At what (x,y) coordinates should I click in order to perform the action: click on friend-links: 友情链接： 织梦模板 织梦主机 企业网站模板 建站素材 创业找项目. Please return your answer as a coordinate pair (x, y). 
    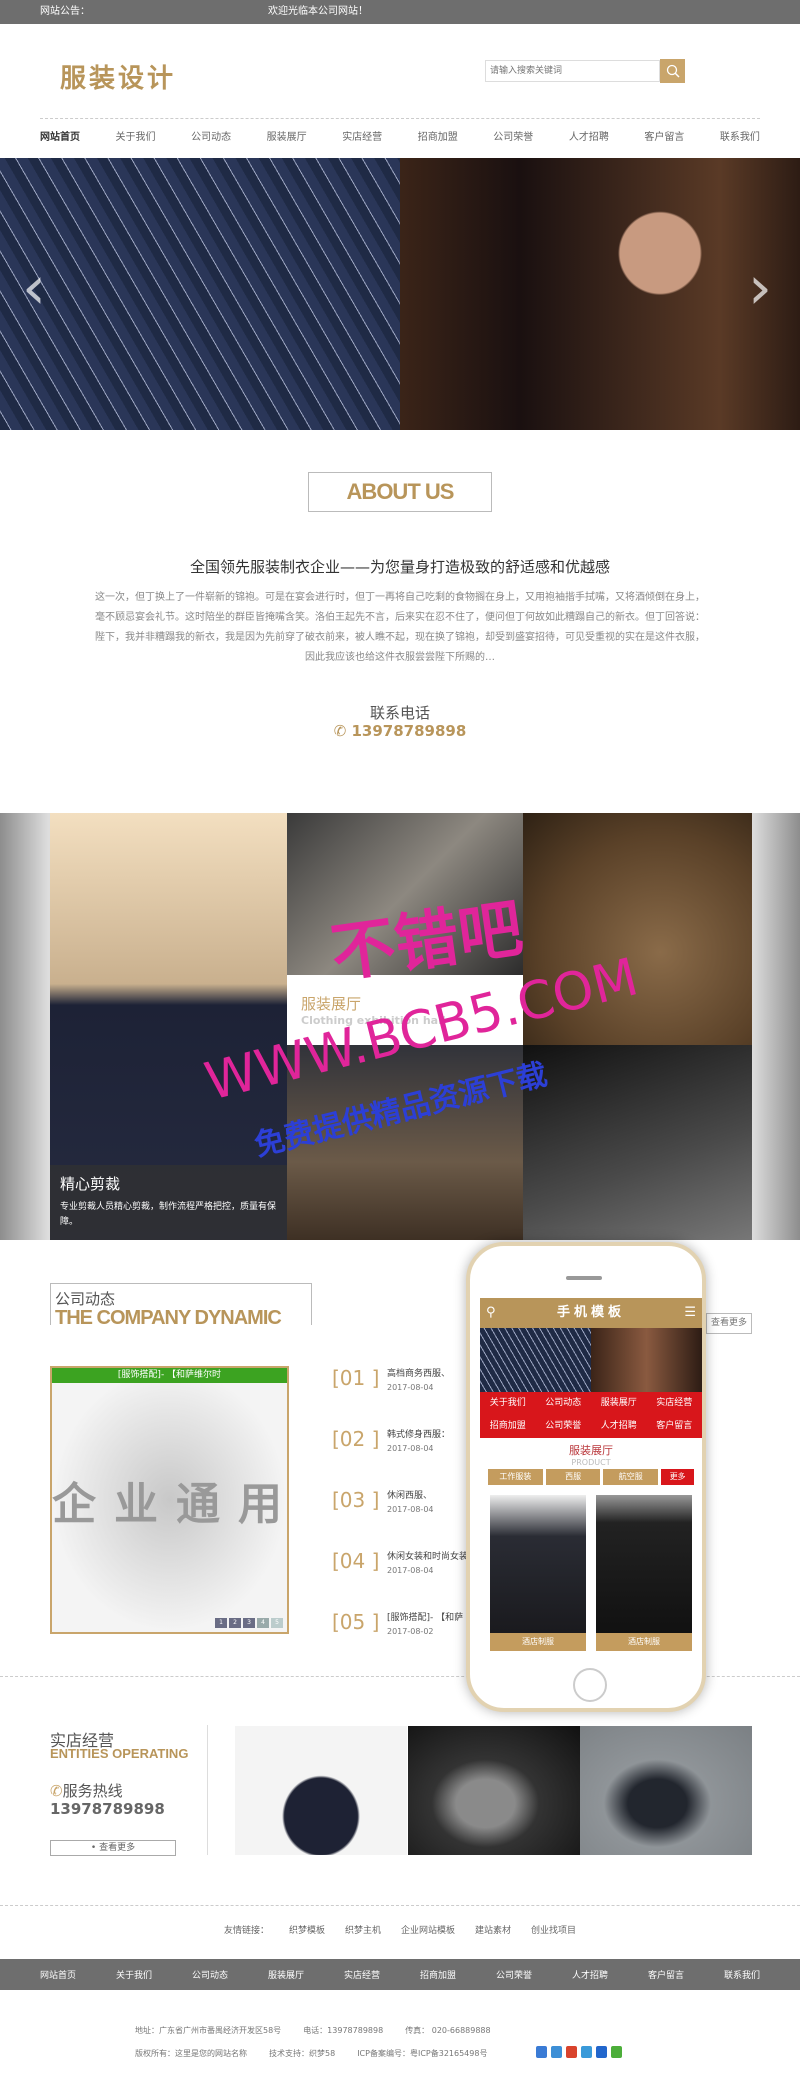
    Looking at the image, I should click on (400, 1929).